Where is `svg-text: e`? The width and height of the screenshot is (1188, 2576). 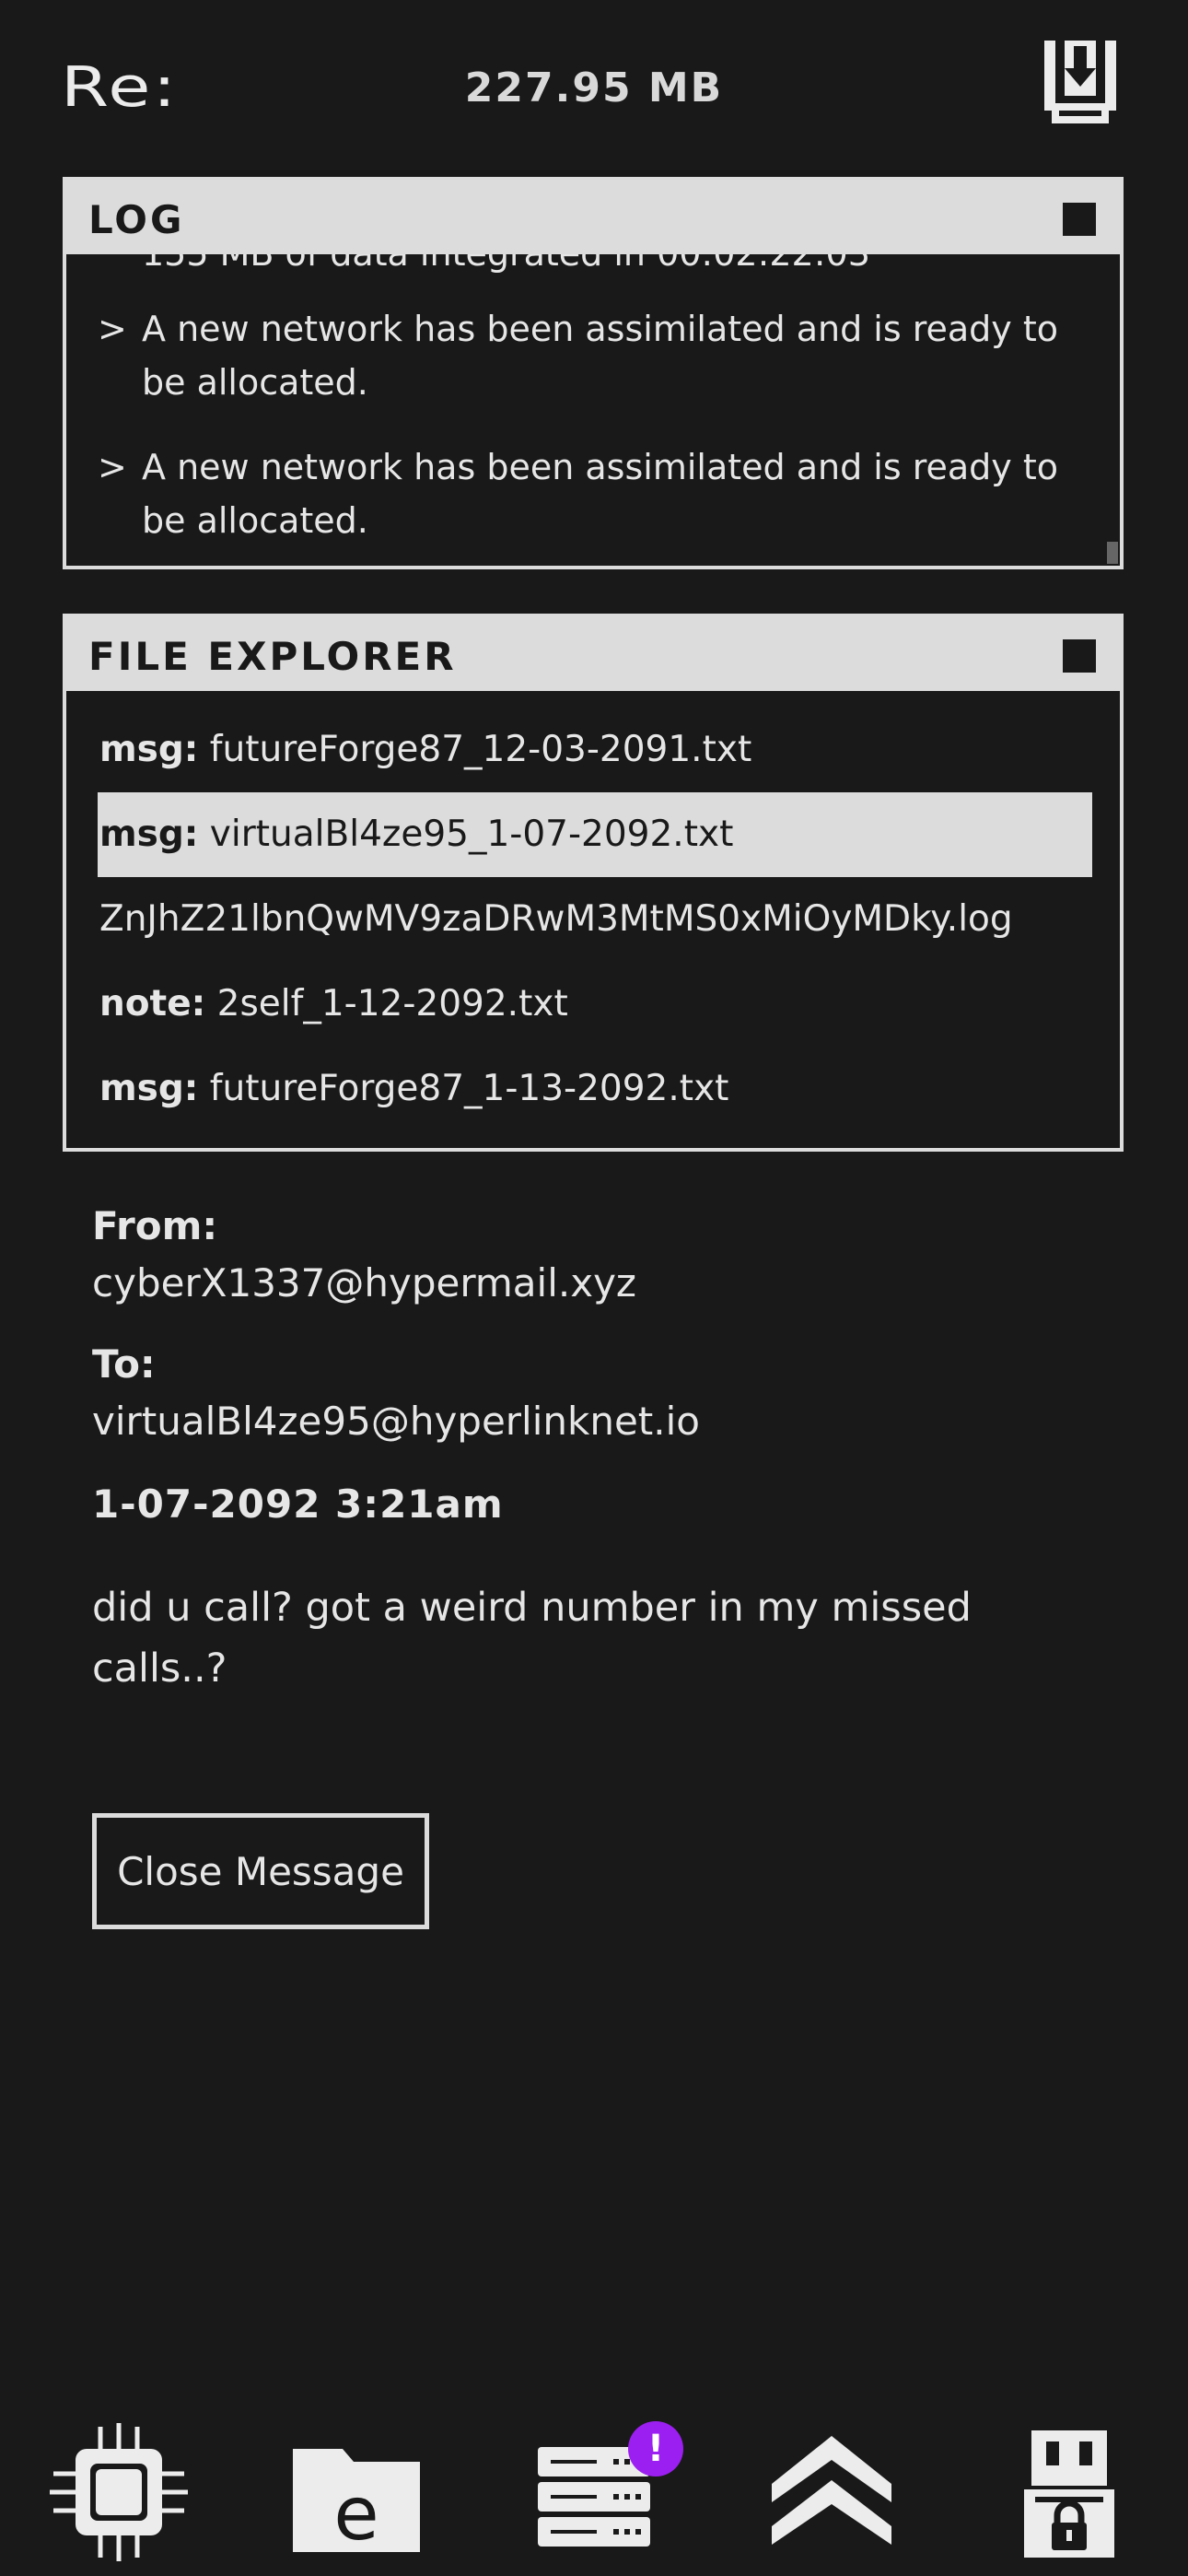 svg-text: e is located at coordinates (356, 2514).